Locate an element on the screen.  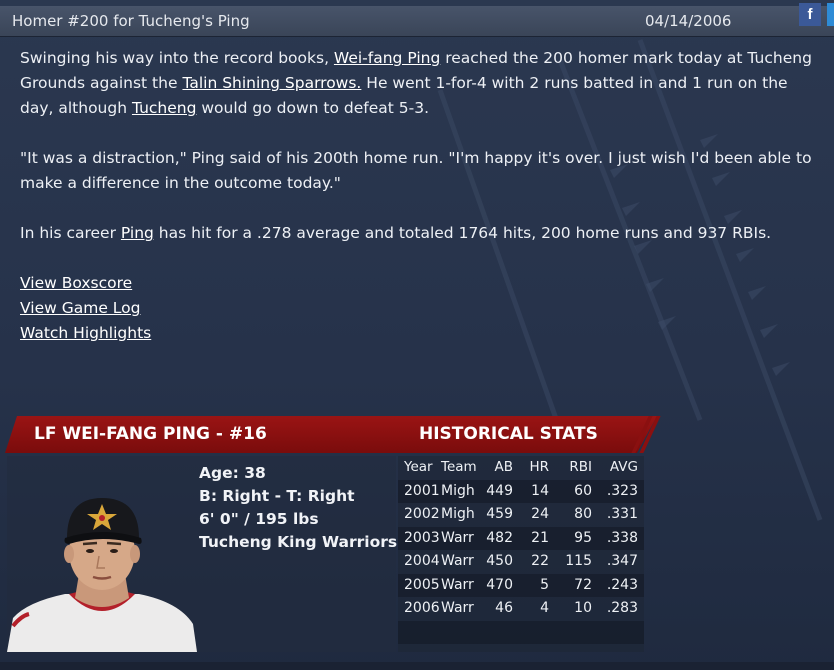
cell-year: 2003 is located at coordinates (422, 537).